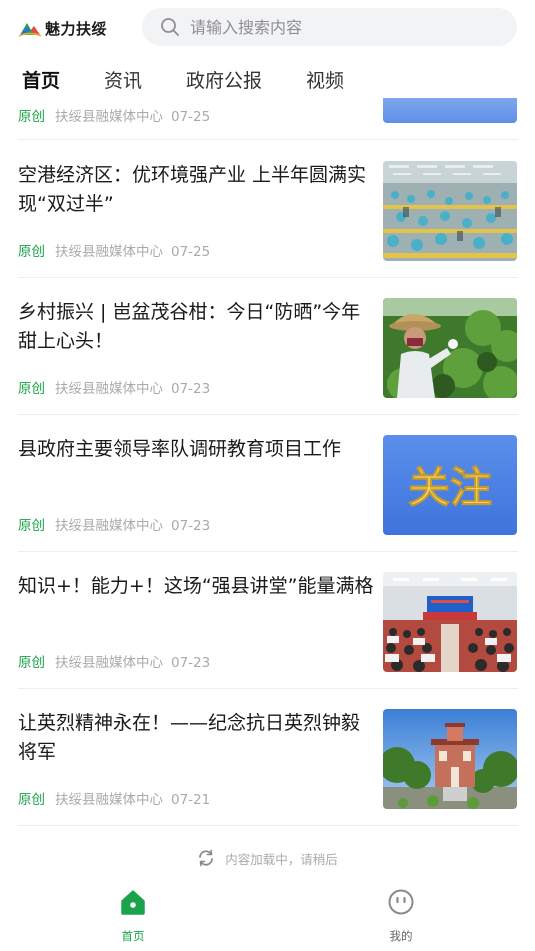 The width and height of the screenshot is (535, 951). I want to click on app-logo: 魅力扶绥, so click(62, 28).